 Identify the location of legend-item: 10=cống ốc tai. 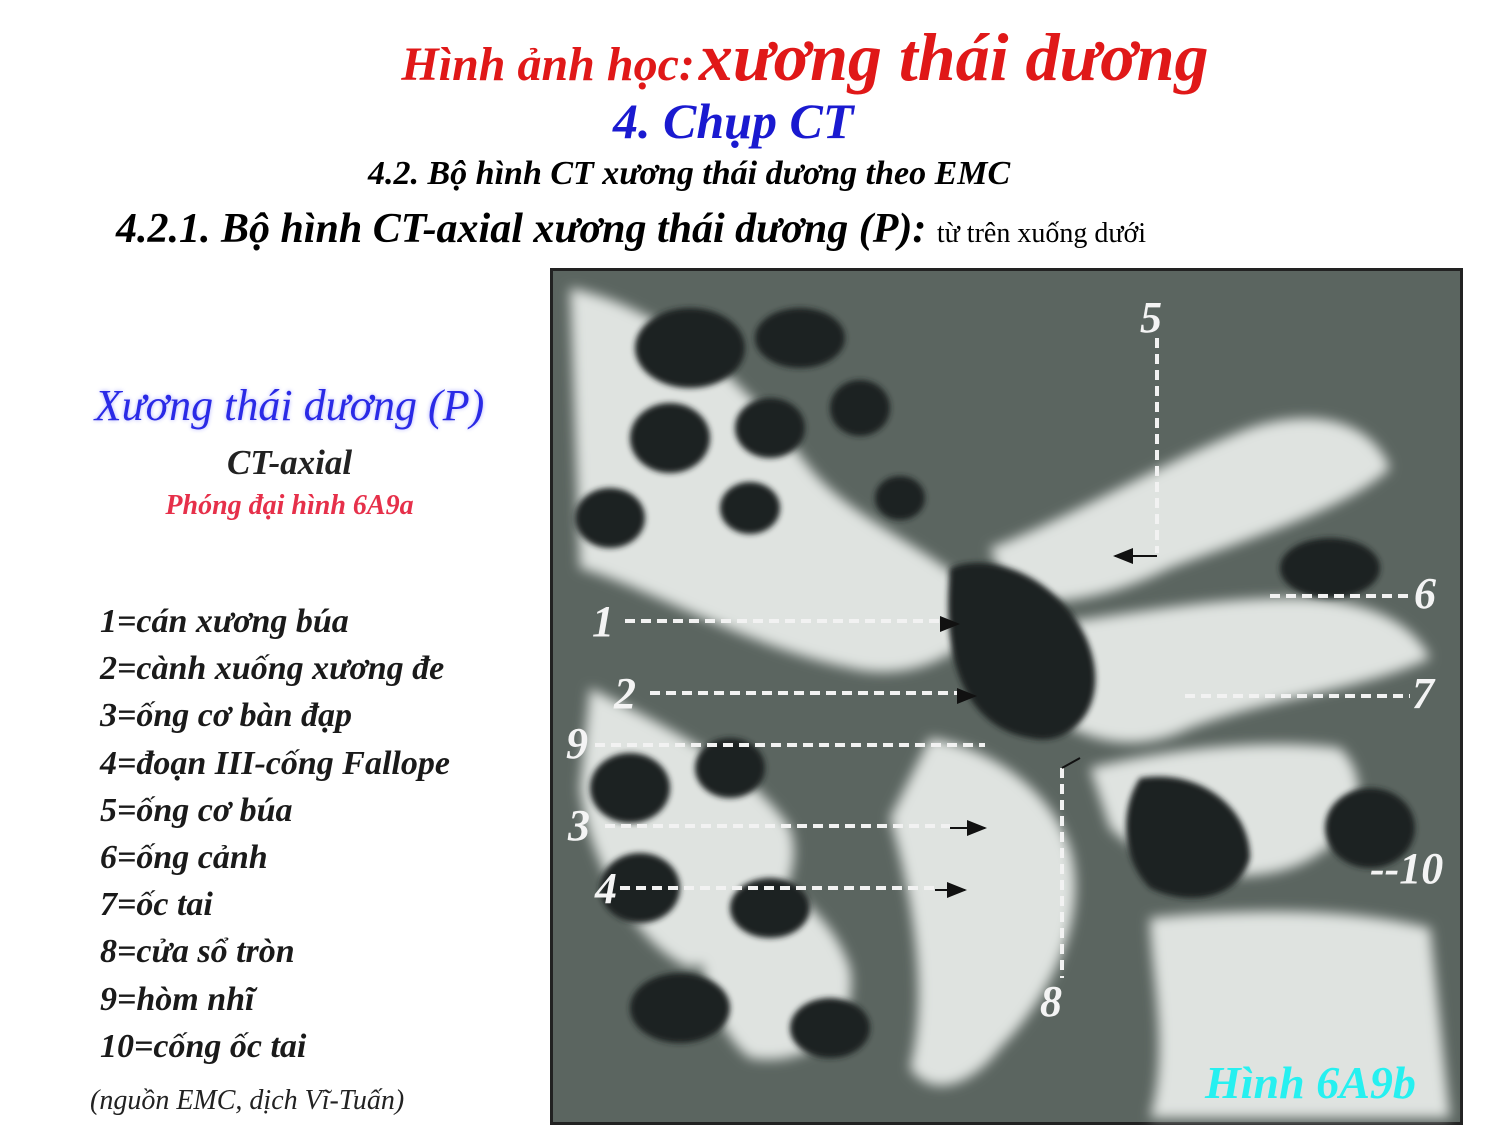
(203, 1046).